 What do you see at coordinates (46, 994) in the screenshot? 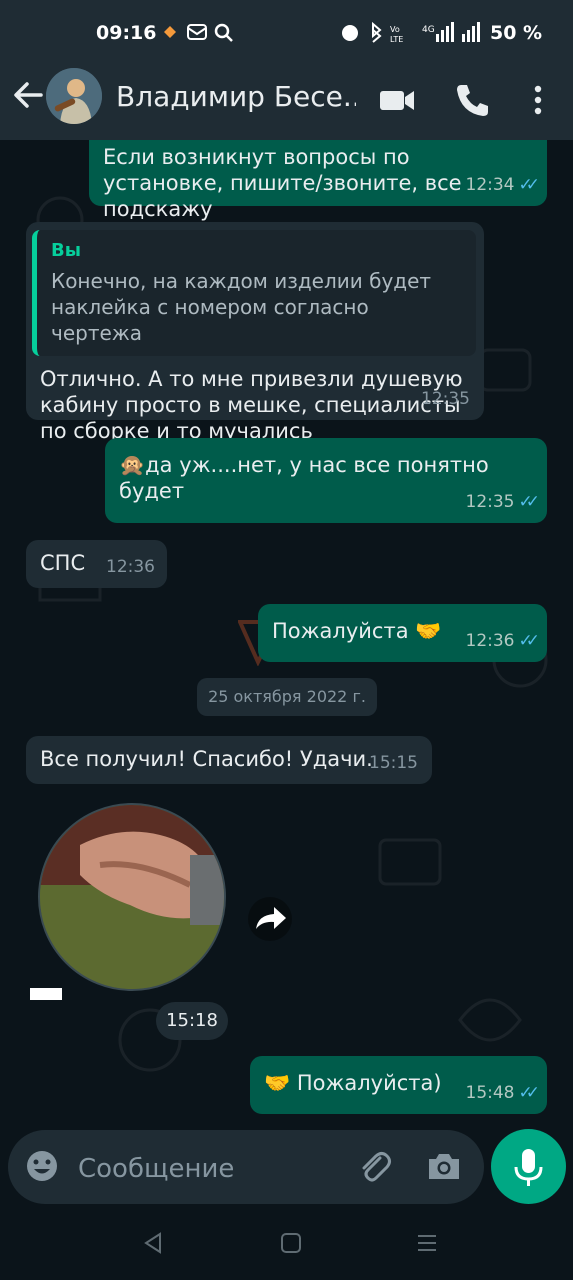
I see `tiny-sticker` at bounding box center [46, 994].